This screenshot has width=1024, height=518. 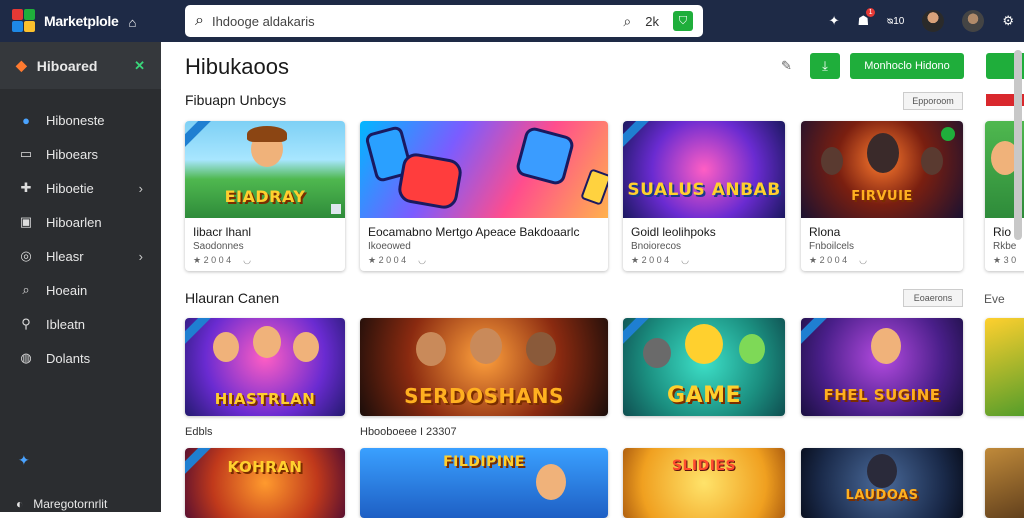 I want to click on thumbnail-title: FILDIPINE, so click(x=484, y=462).